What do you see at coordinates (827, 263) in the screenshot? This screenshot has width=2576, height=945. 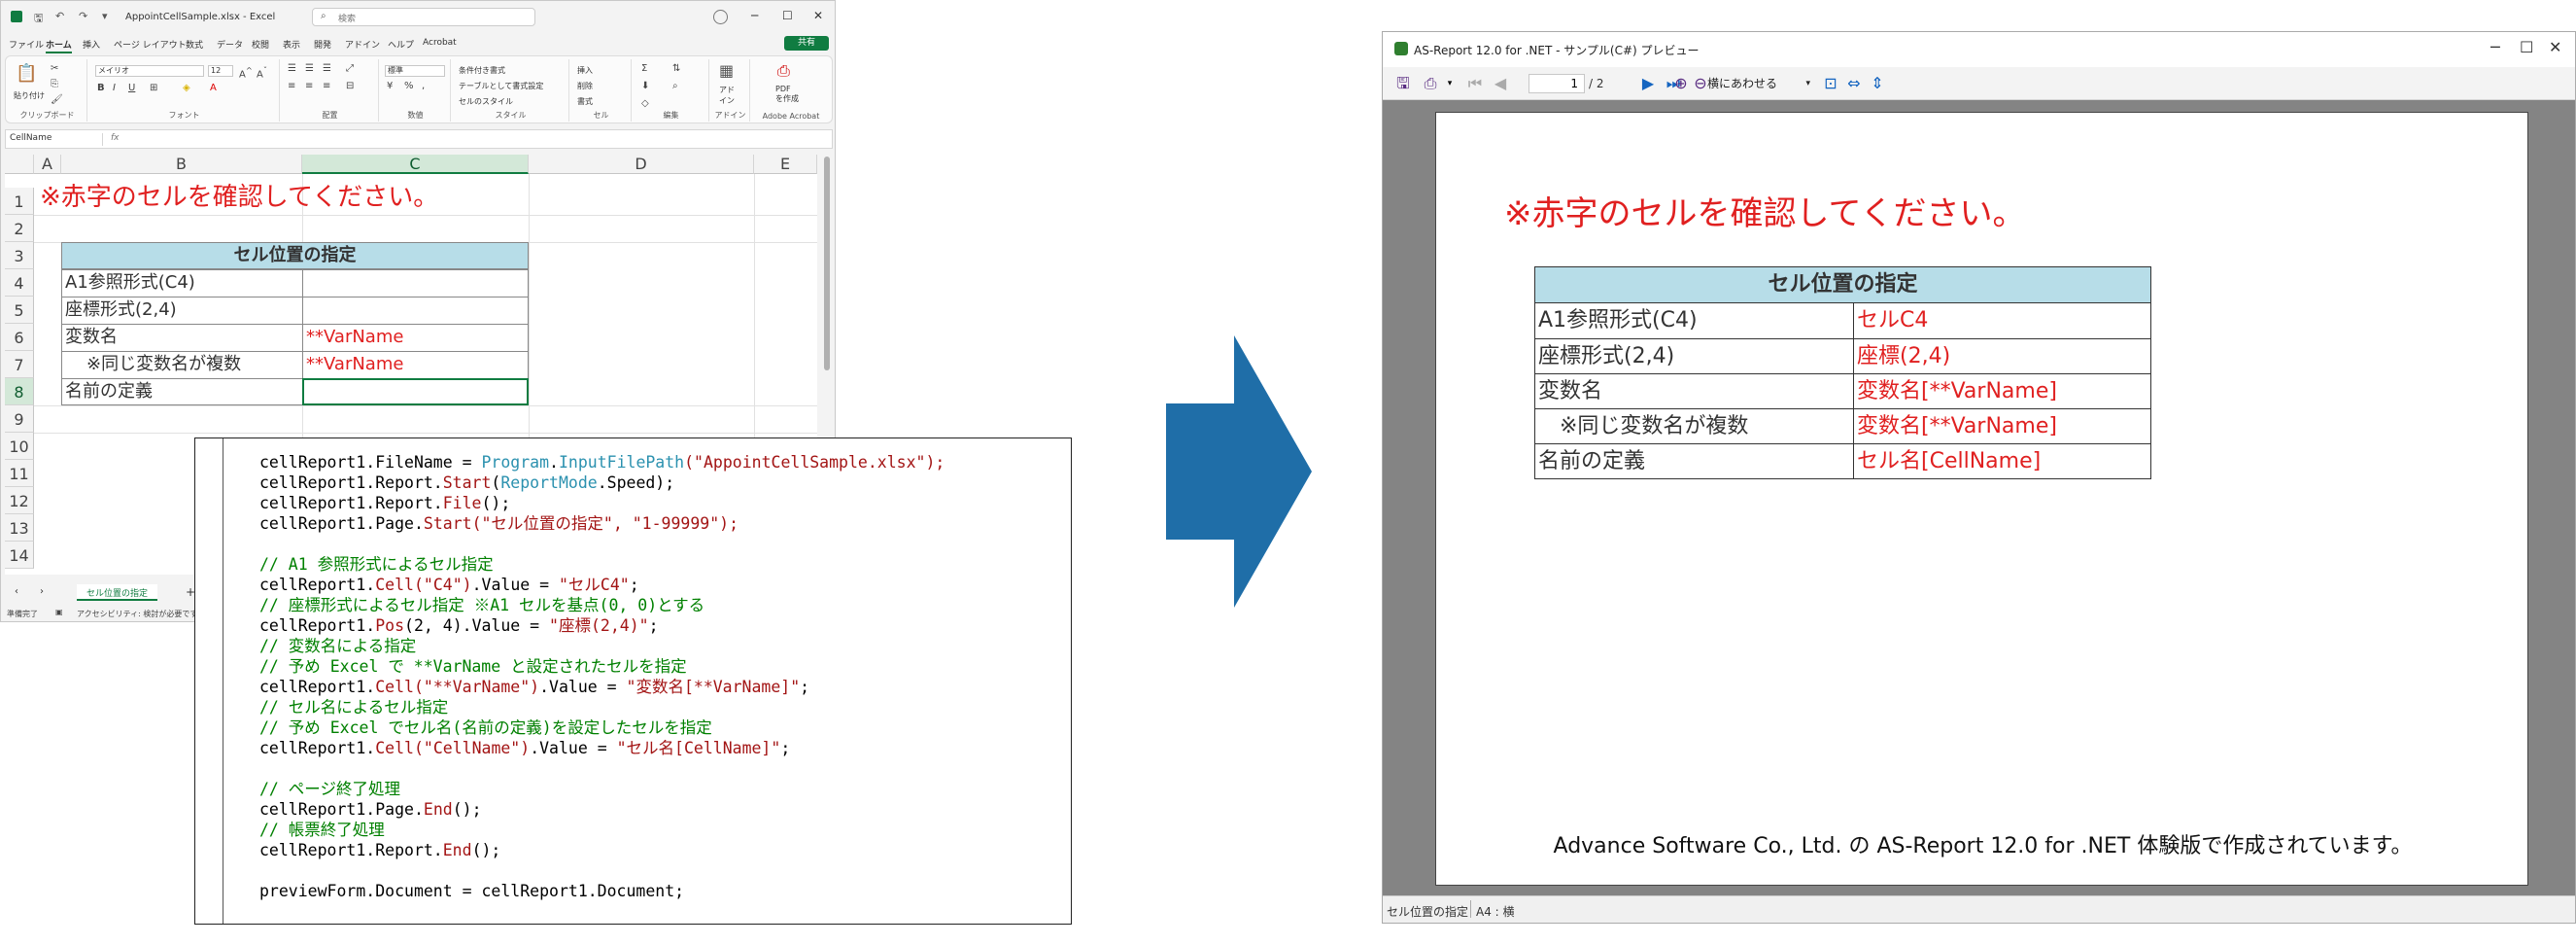 I see `vertical-scrollbar` at bounding box center [827, 263].